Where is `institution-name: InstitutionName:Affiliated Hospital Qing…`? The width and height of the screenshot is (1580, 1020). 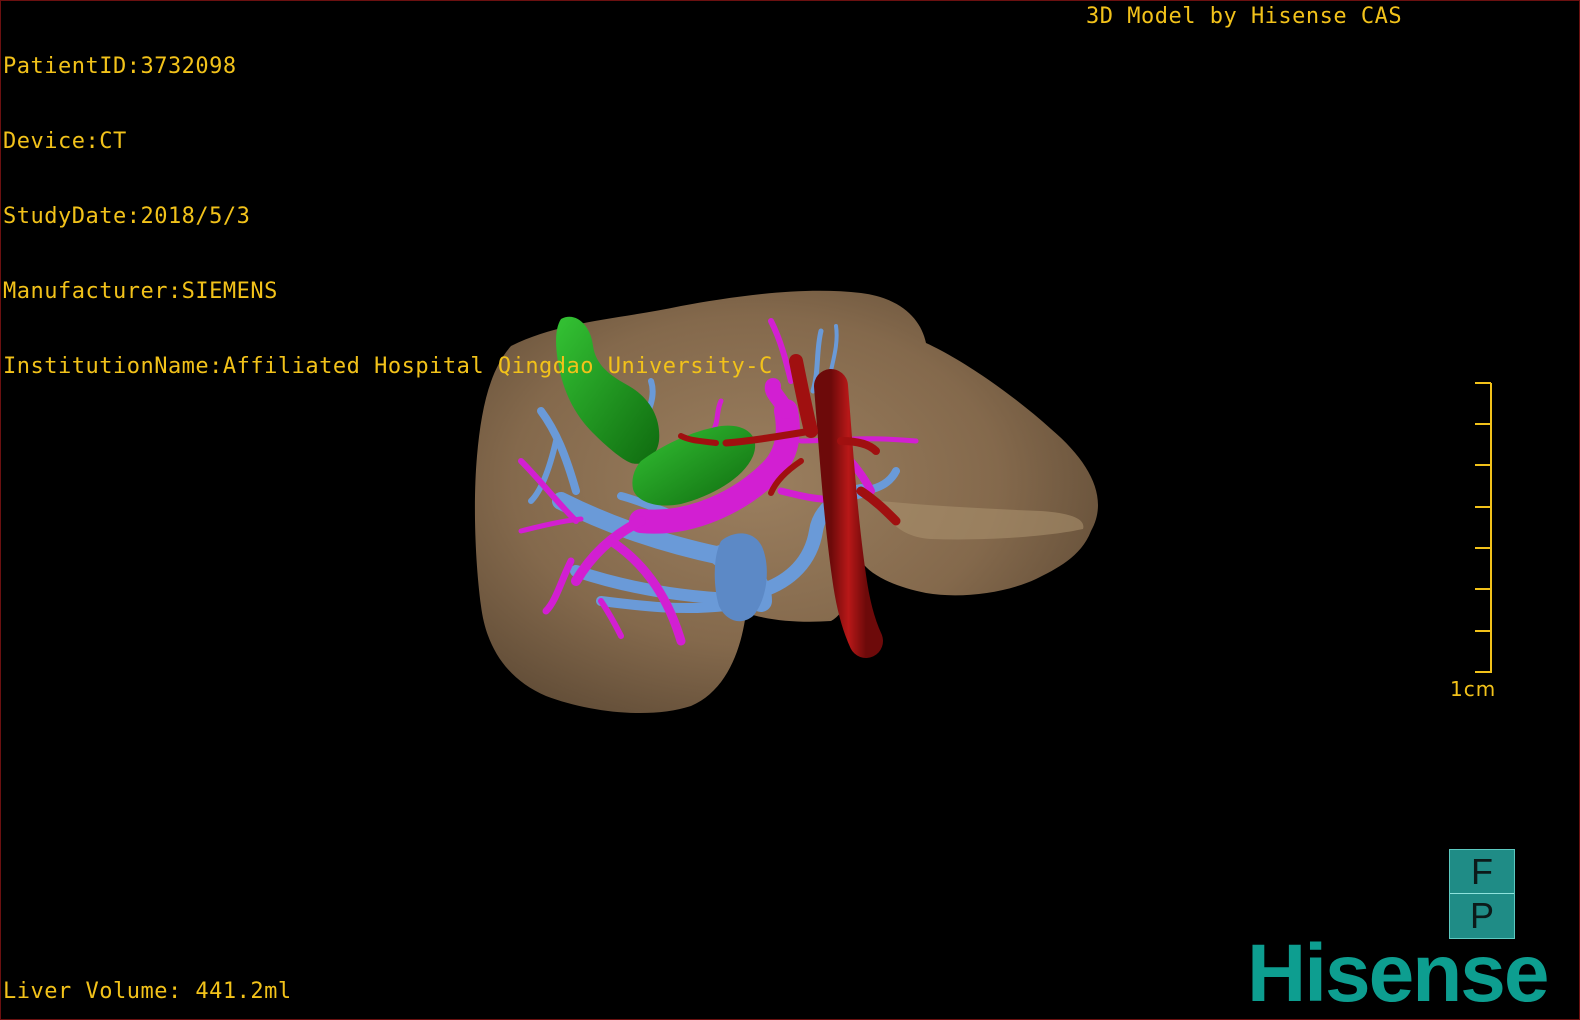 institution-name: InstitutionName:Affiliated Hospital Qing… is located at coordinates (388, 366).